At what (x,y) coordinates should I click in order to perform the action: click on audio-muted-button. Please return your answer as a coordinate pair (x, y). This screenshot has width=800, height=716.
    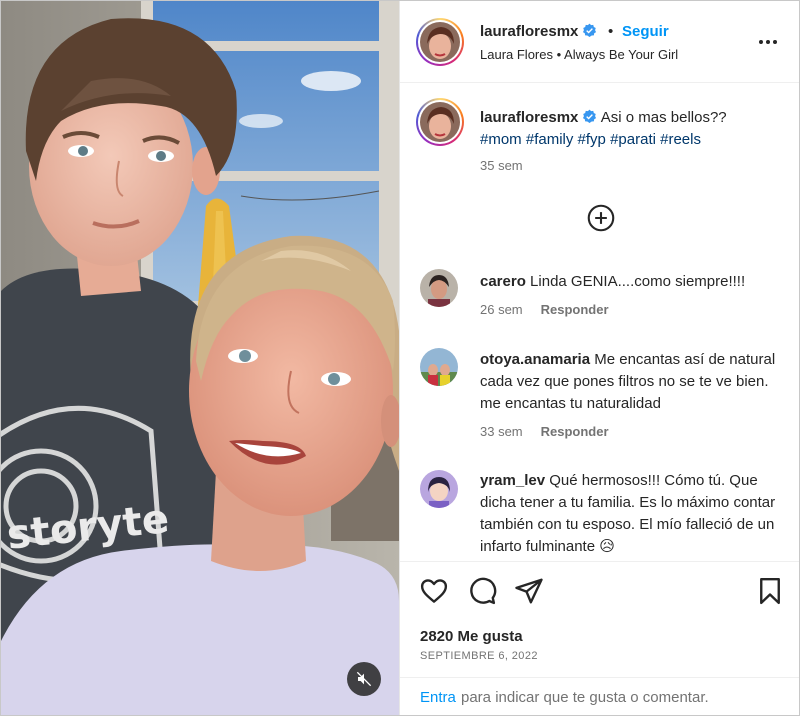
    Looking at the image, I should click on (364, 679).